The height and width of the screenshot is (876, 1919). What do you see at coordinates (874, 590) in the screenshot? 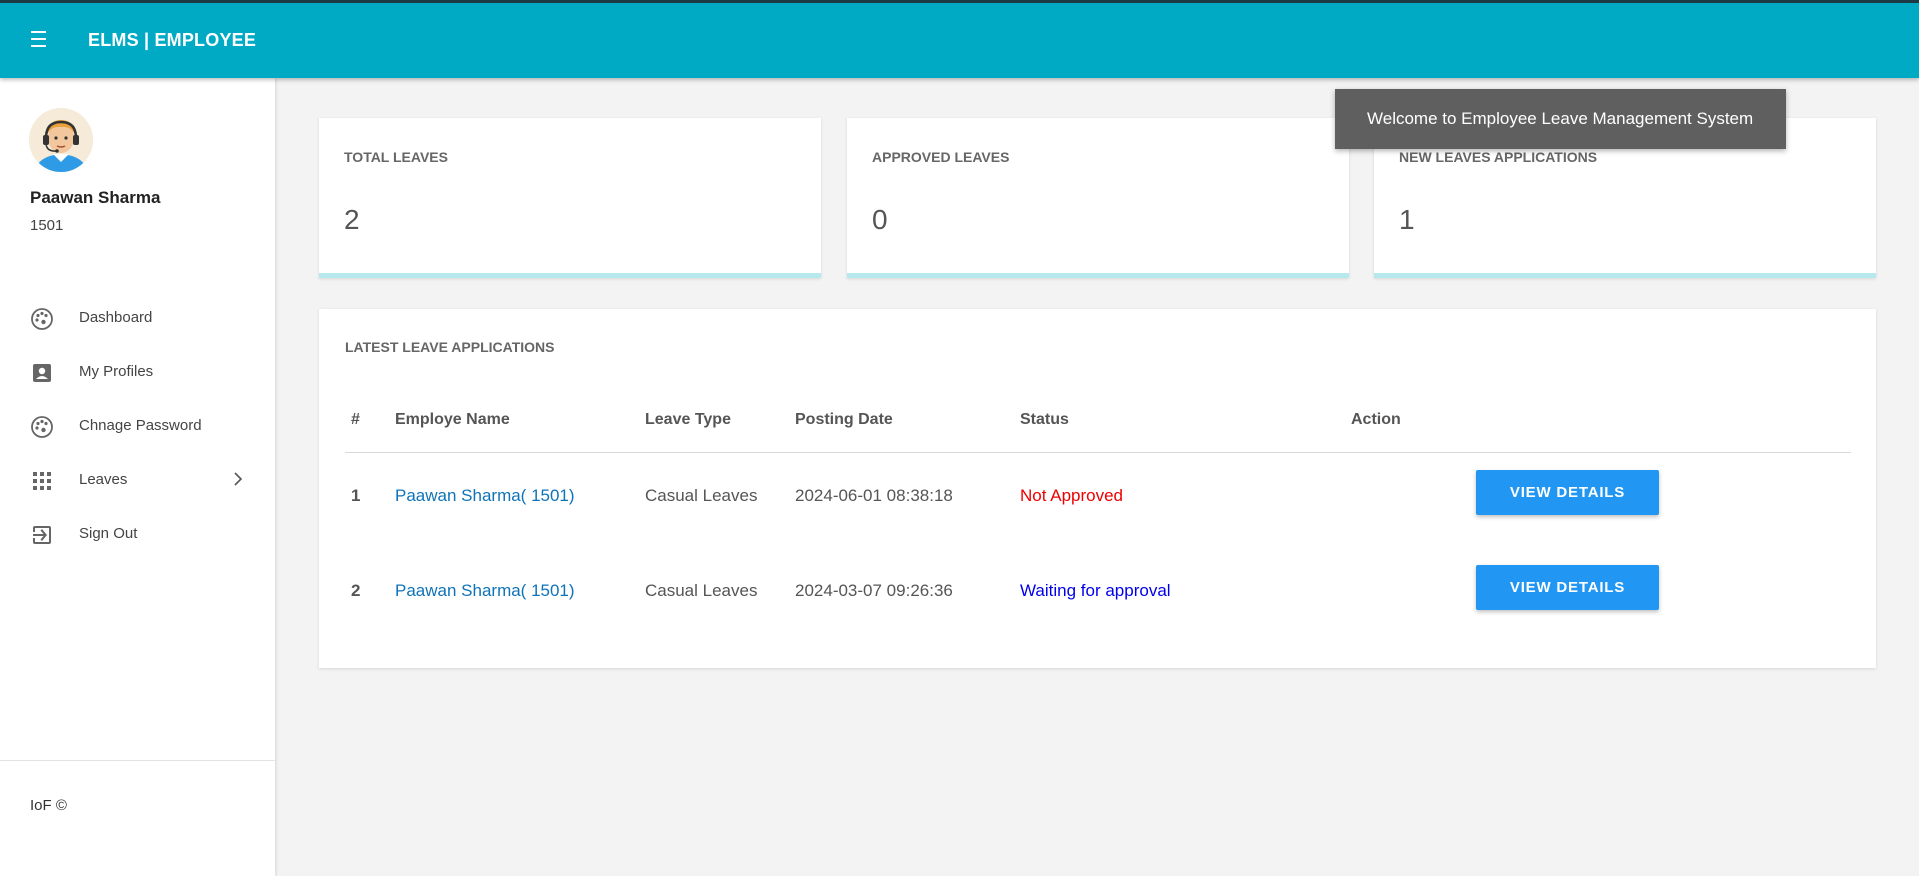
I see `posting-date: 2024-03-07 09:26:36` at bounding box center [874, 590].